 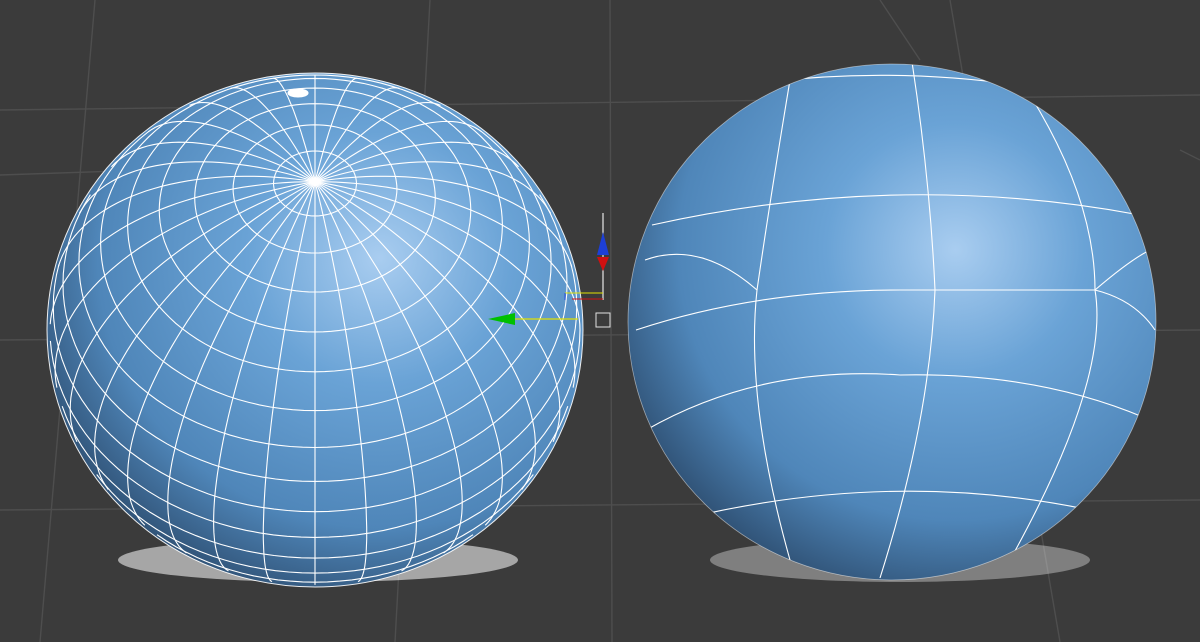 What do you see at coordinates (603, 264) in the screenshot?
I see `z-negative-arrow` at bounding box center [603, 264].